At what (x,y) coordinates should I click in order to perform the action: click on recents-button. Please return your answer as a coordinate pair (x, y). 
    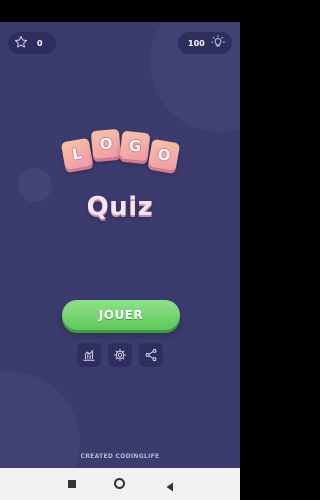
    Looking at the image, I should click on (72, 484).